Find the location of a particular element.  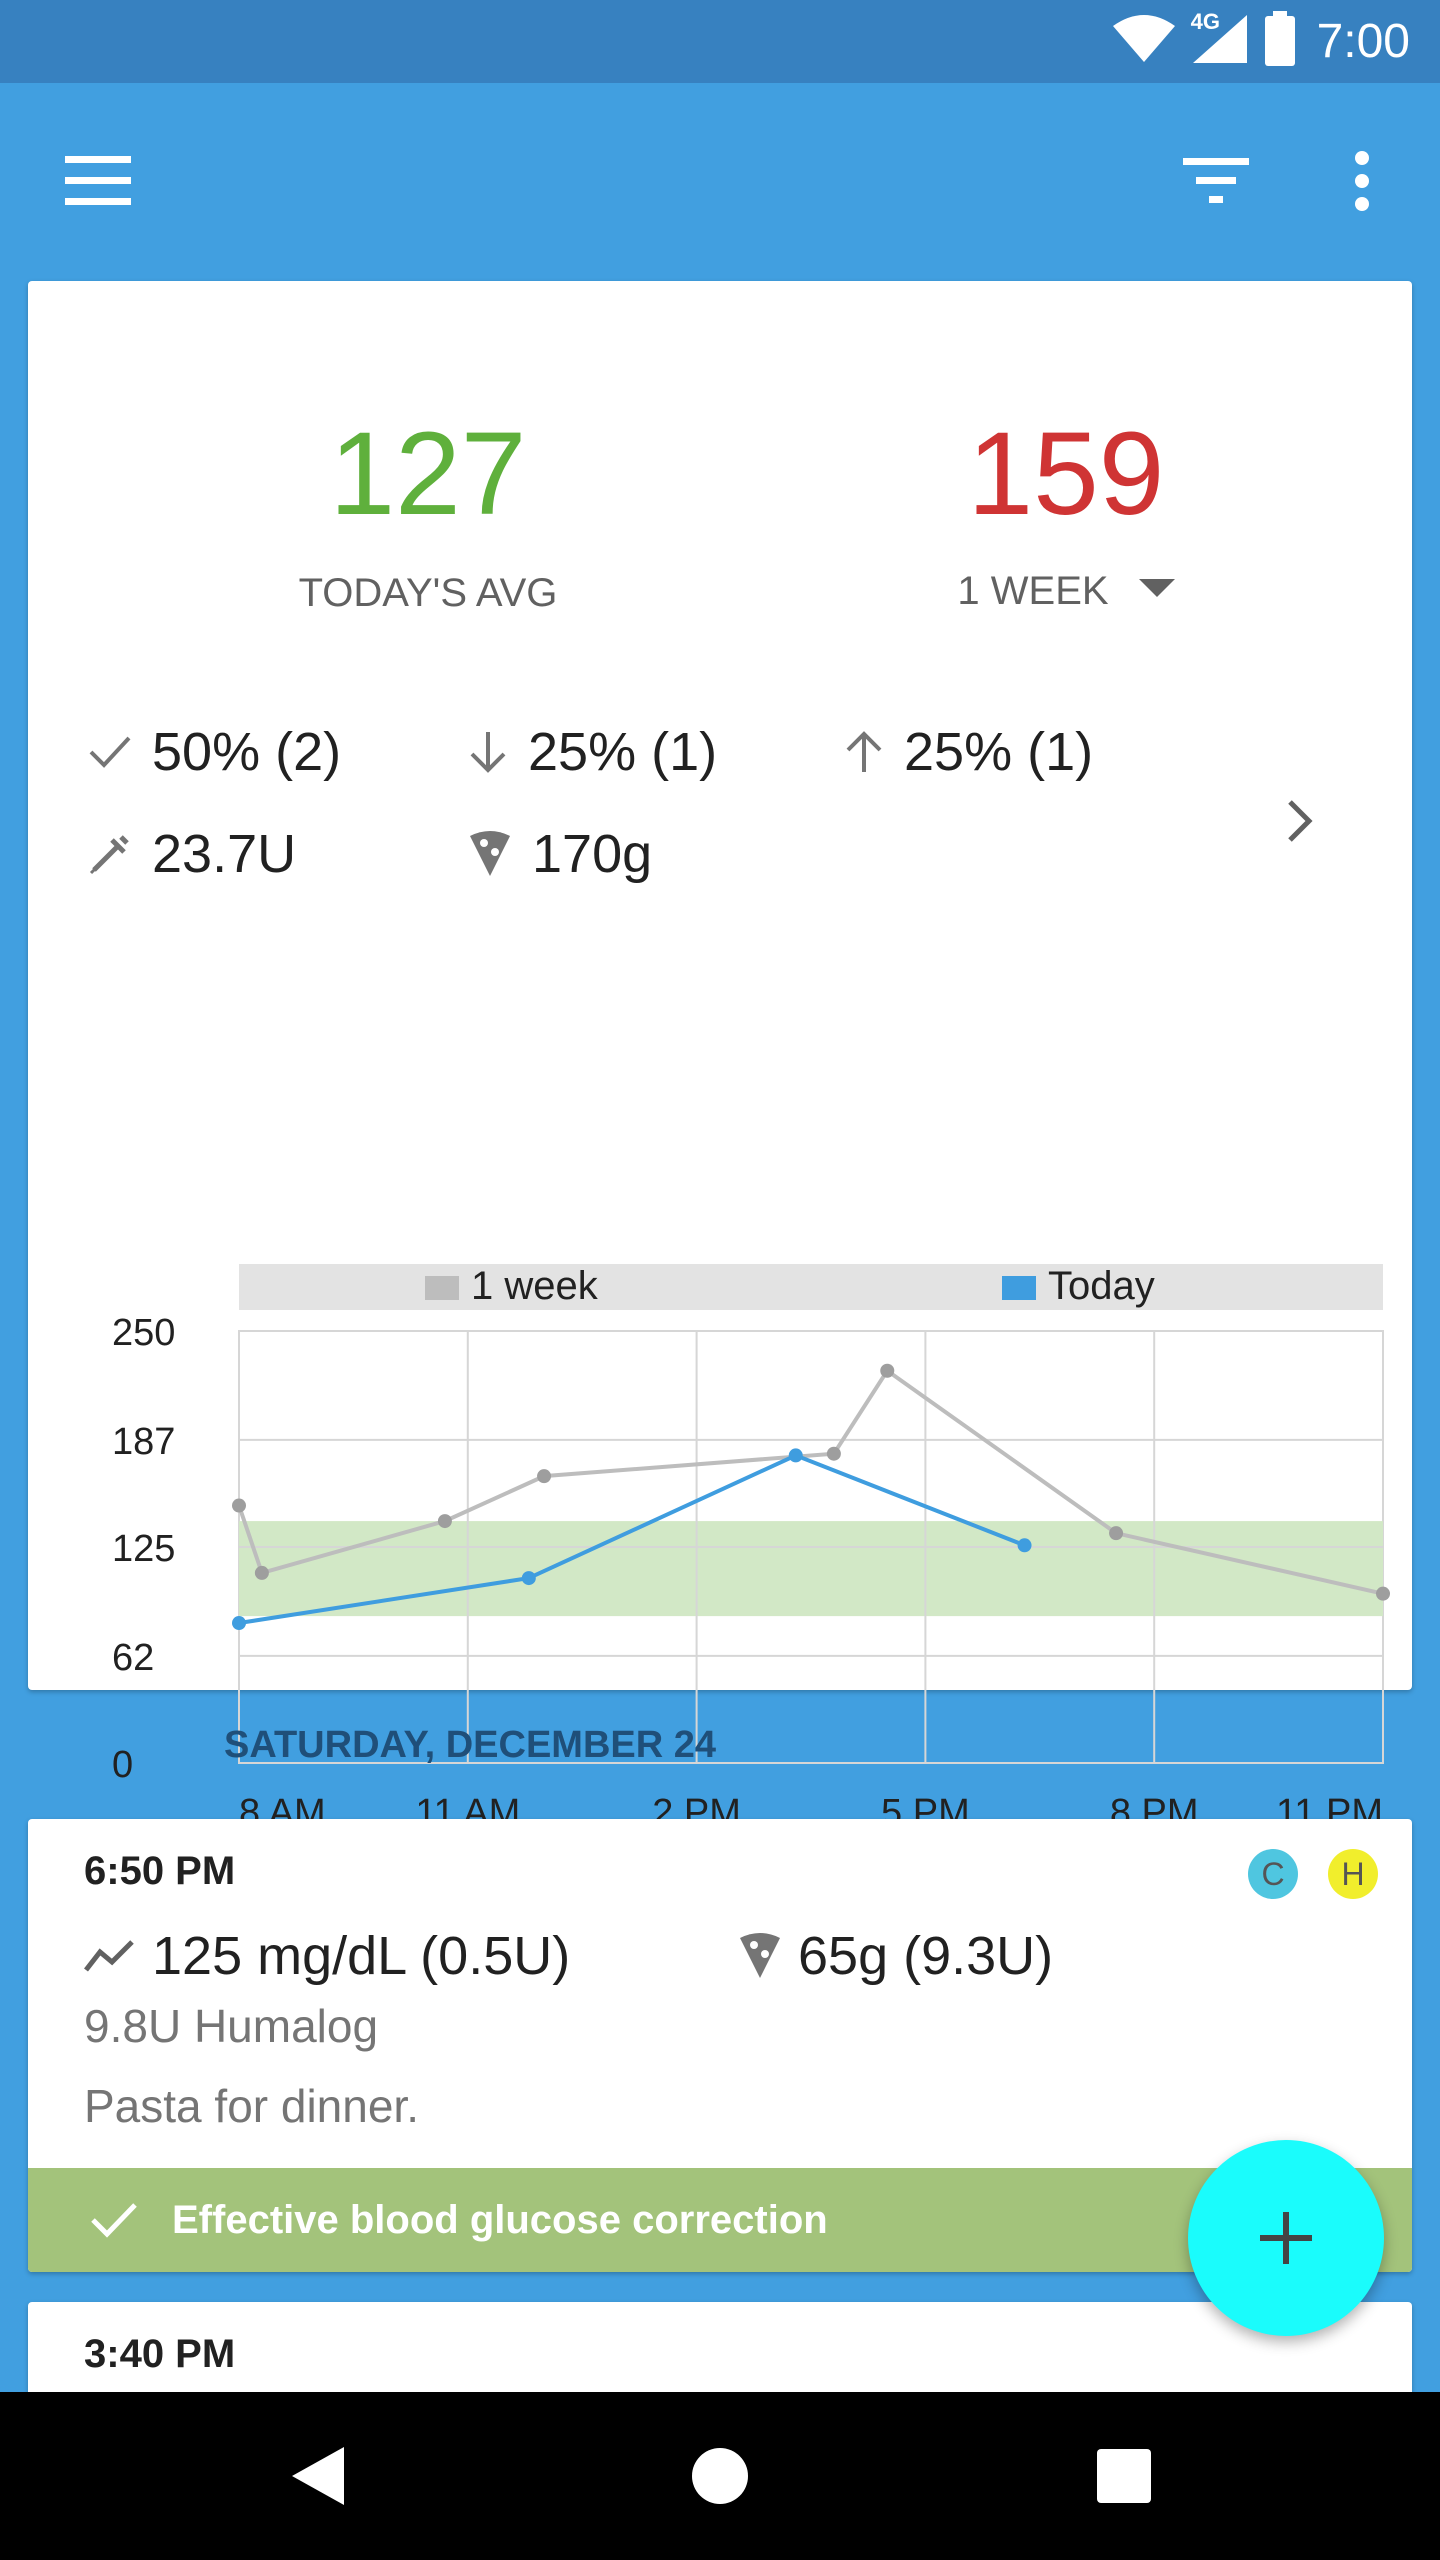

legend-label: Today is located at coordinates (1101, 1286).